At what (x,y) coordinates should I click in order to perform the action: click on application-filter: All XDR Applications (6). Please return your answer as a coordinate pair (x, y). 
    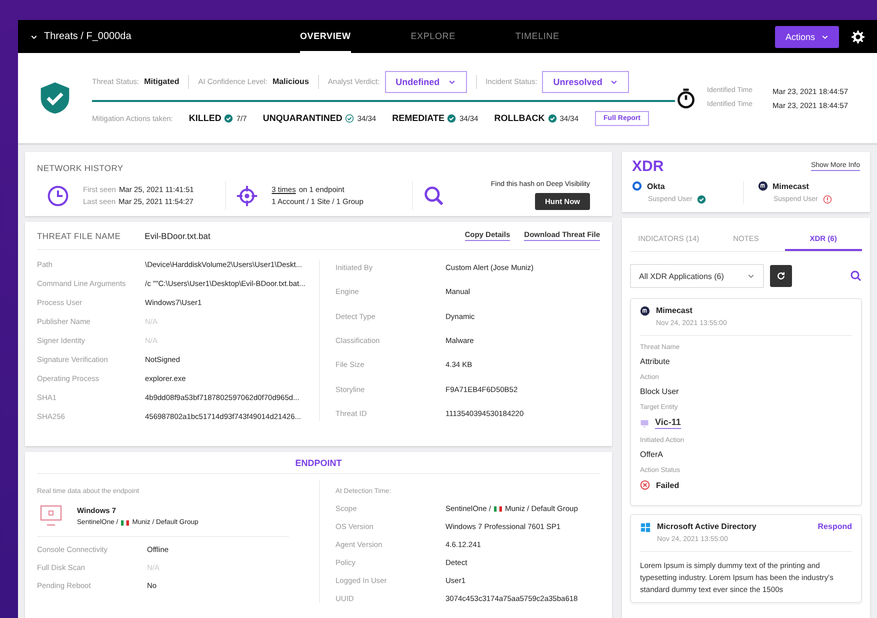
    Looking at the image, I should click on (697, 276).